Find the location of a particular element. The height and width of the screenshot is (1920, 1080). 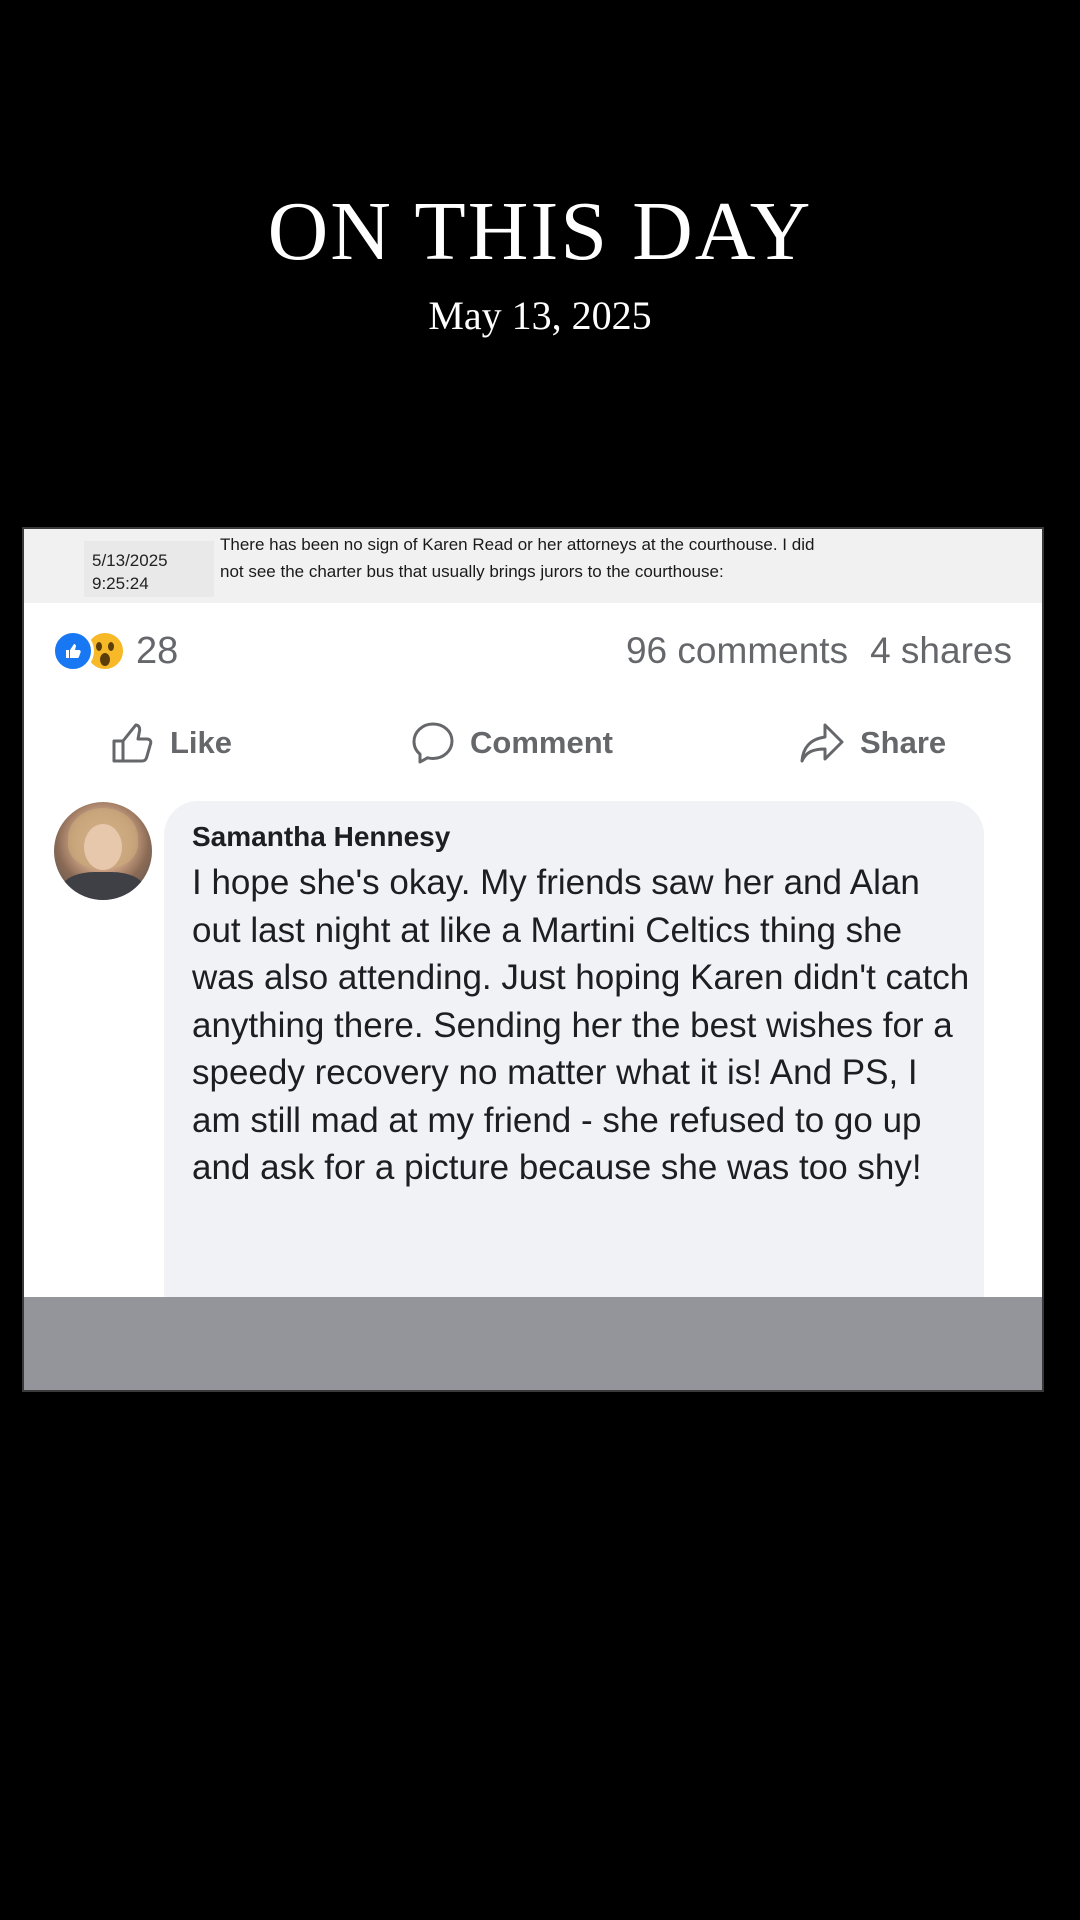

log-date: 5/13/2025 is located at coordinates (130, 560).